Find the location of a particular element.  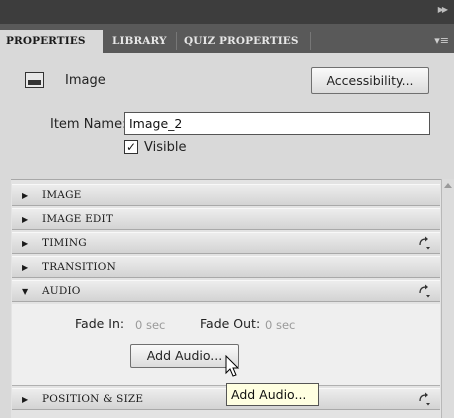

section-audio: ▼ AUDIO is located at coordinates (226, 291).